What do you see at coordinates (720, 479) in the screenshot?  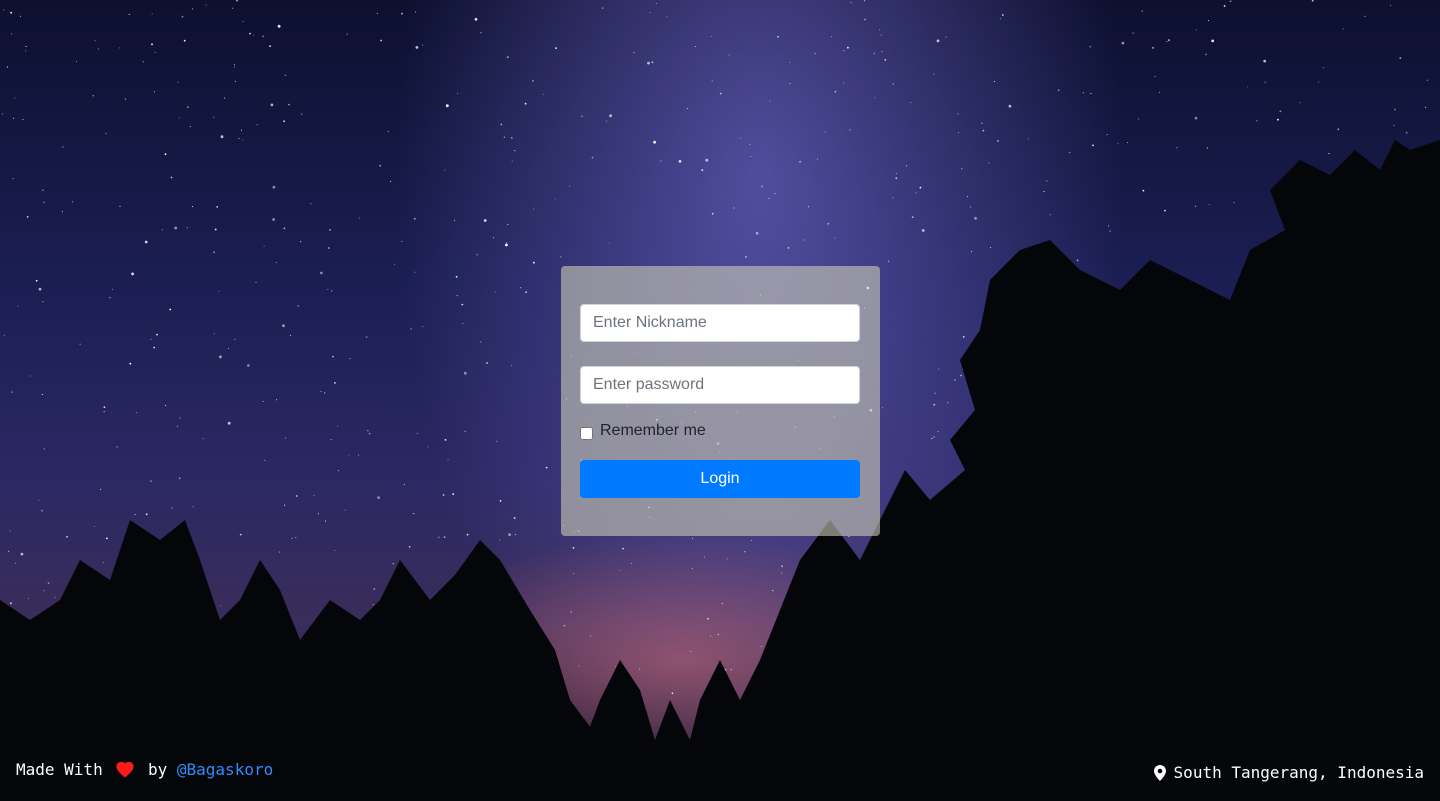 I see `login-button: Login` at bounding box center [720, 479].